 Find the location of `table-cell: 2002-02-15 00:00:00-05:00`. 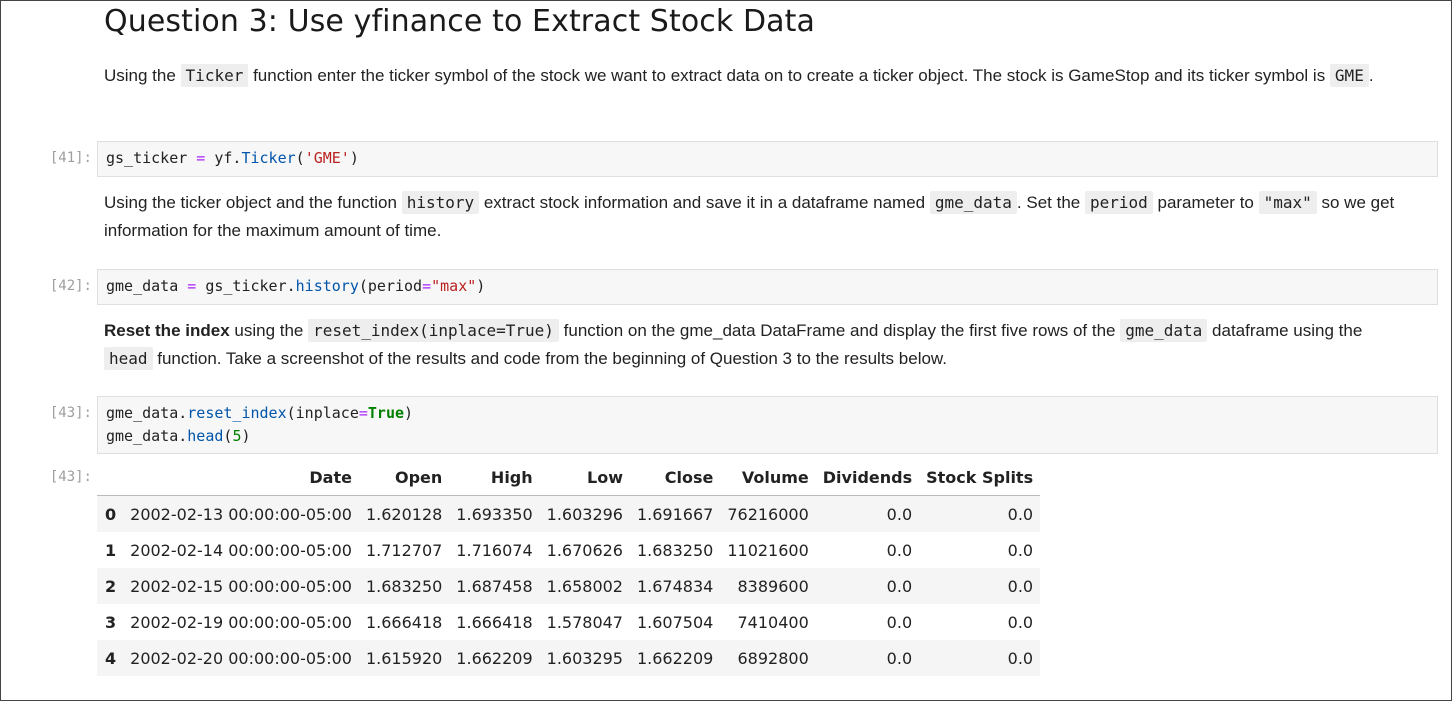

table-cell: 2002-02-15 00:00:00-05:00 is located at coordinates (241, 586).